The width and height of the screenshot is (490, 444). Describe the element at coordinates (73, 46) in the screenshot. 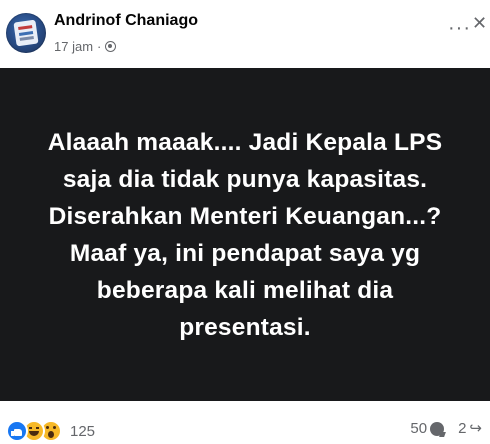

I see `post-time: 17 jam` at that location.